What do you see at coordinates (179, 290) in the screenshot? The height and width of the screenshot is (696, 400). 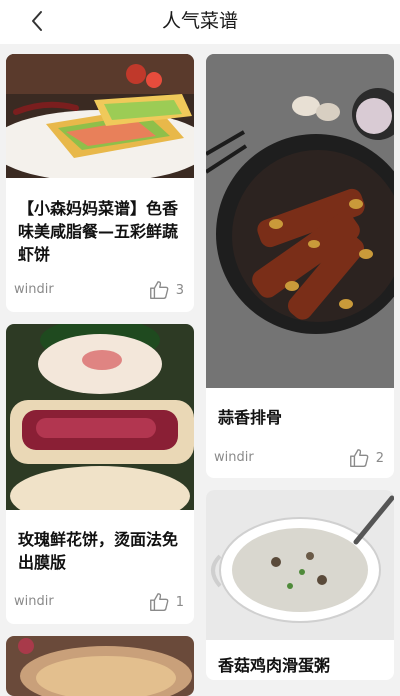 I see `like-count: 3` at bounding box center [179, 290].